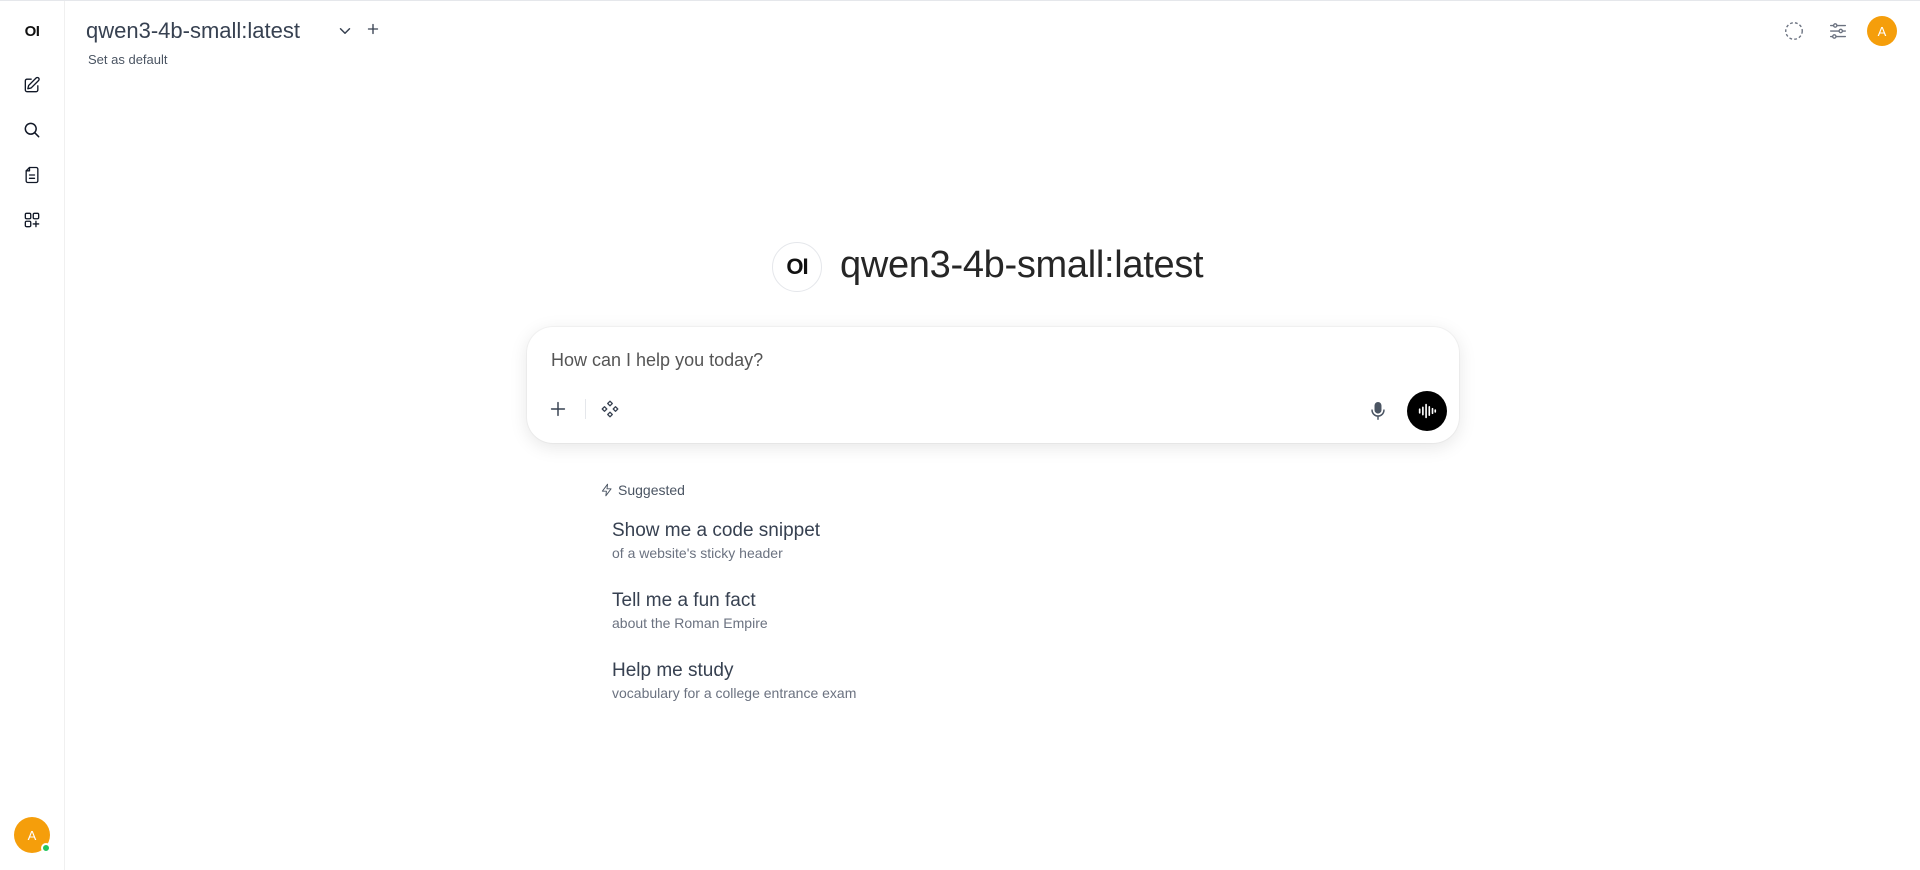  I want to click on add-model-button, so click(373, 29).